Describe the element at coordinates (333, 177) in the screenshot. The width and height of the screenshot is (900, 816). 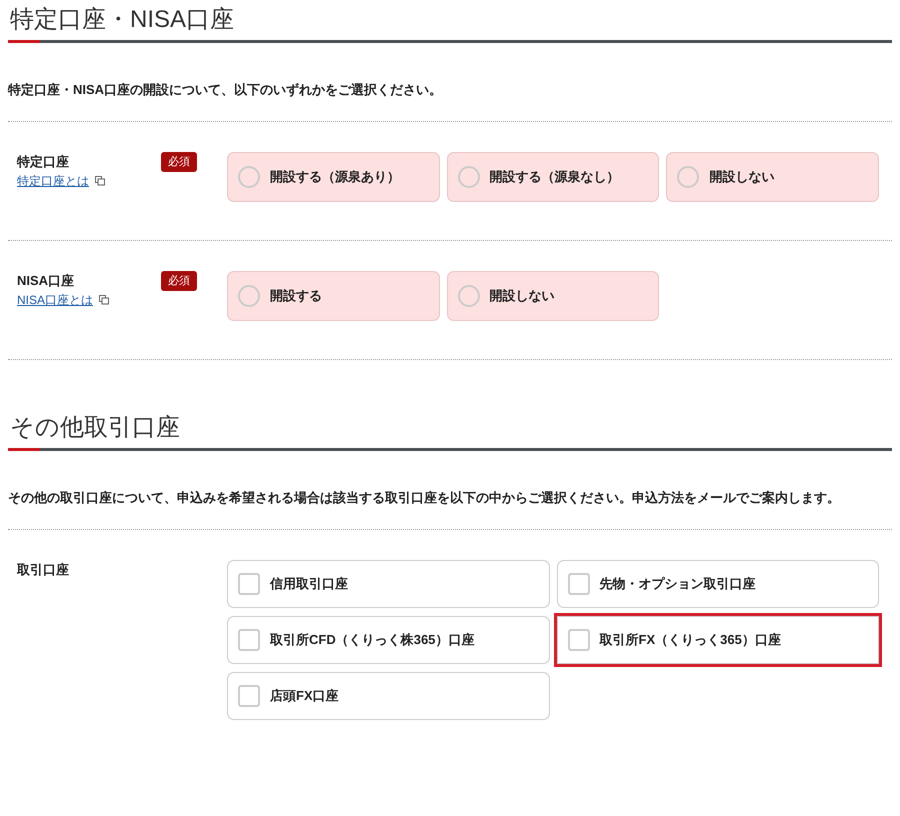
I see `radio-option: 開設する（源泉あり）` at that location.